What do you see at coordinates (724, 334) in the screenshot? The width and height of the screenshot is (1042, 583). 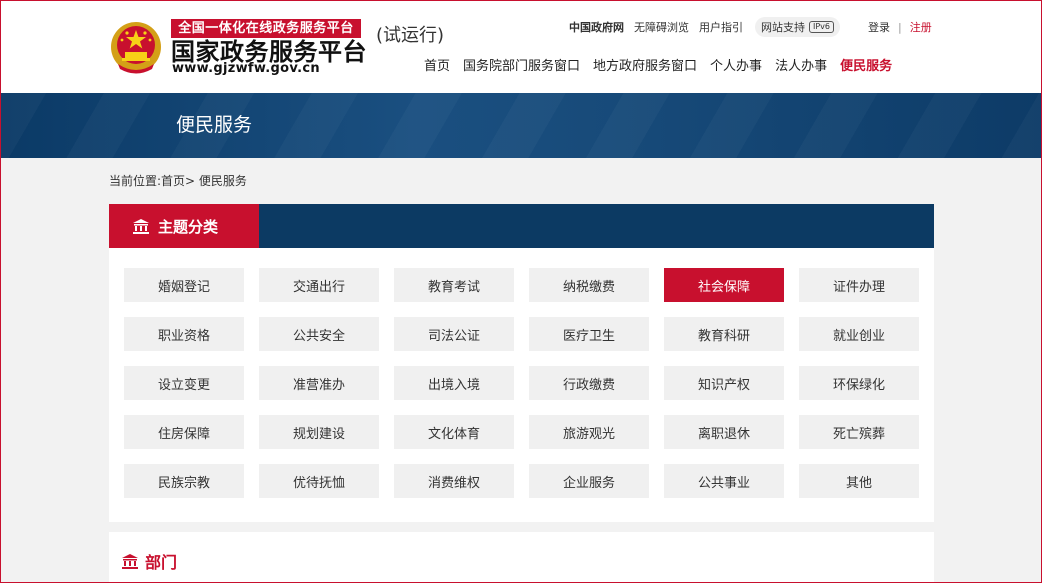 I see `topic-item: 教育科研` at bounding box center [724, 334].